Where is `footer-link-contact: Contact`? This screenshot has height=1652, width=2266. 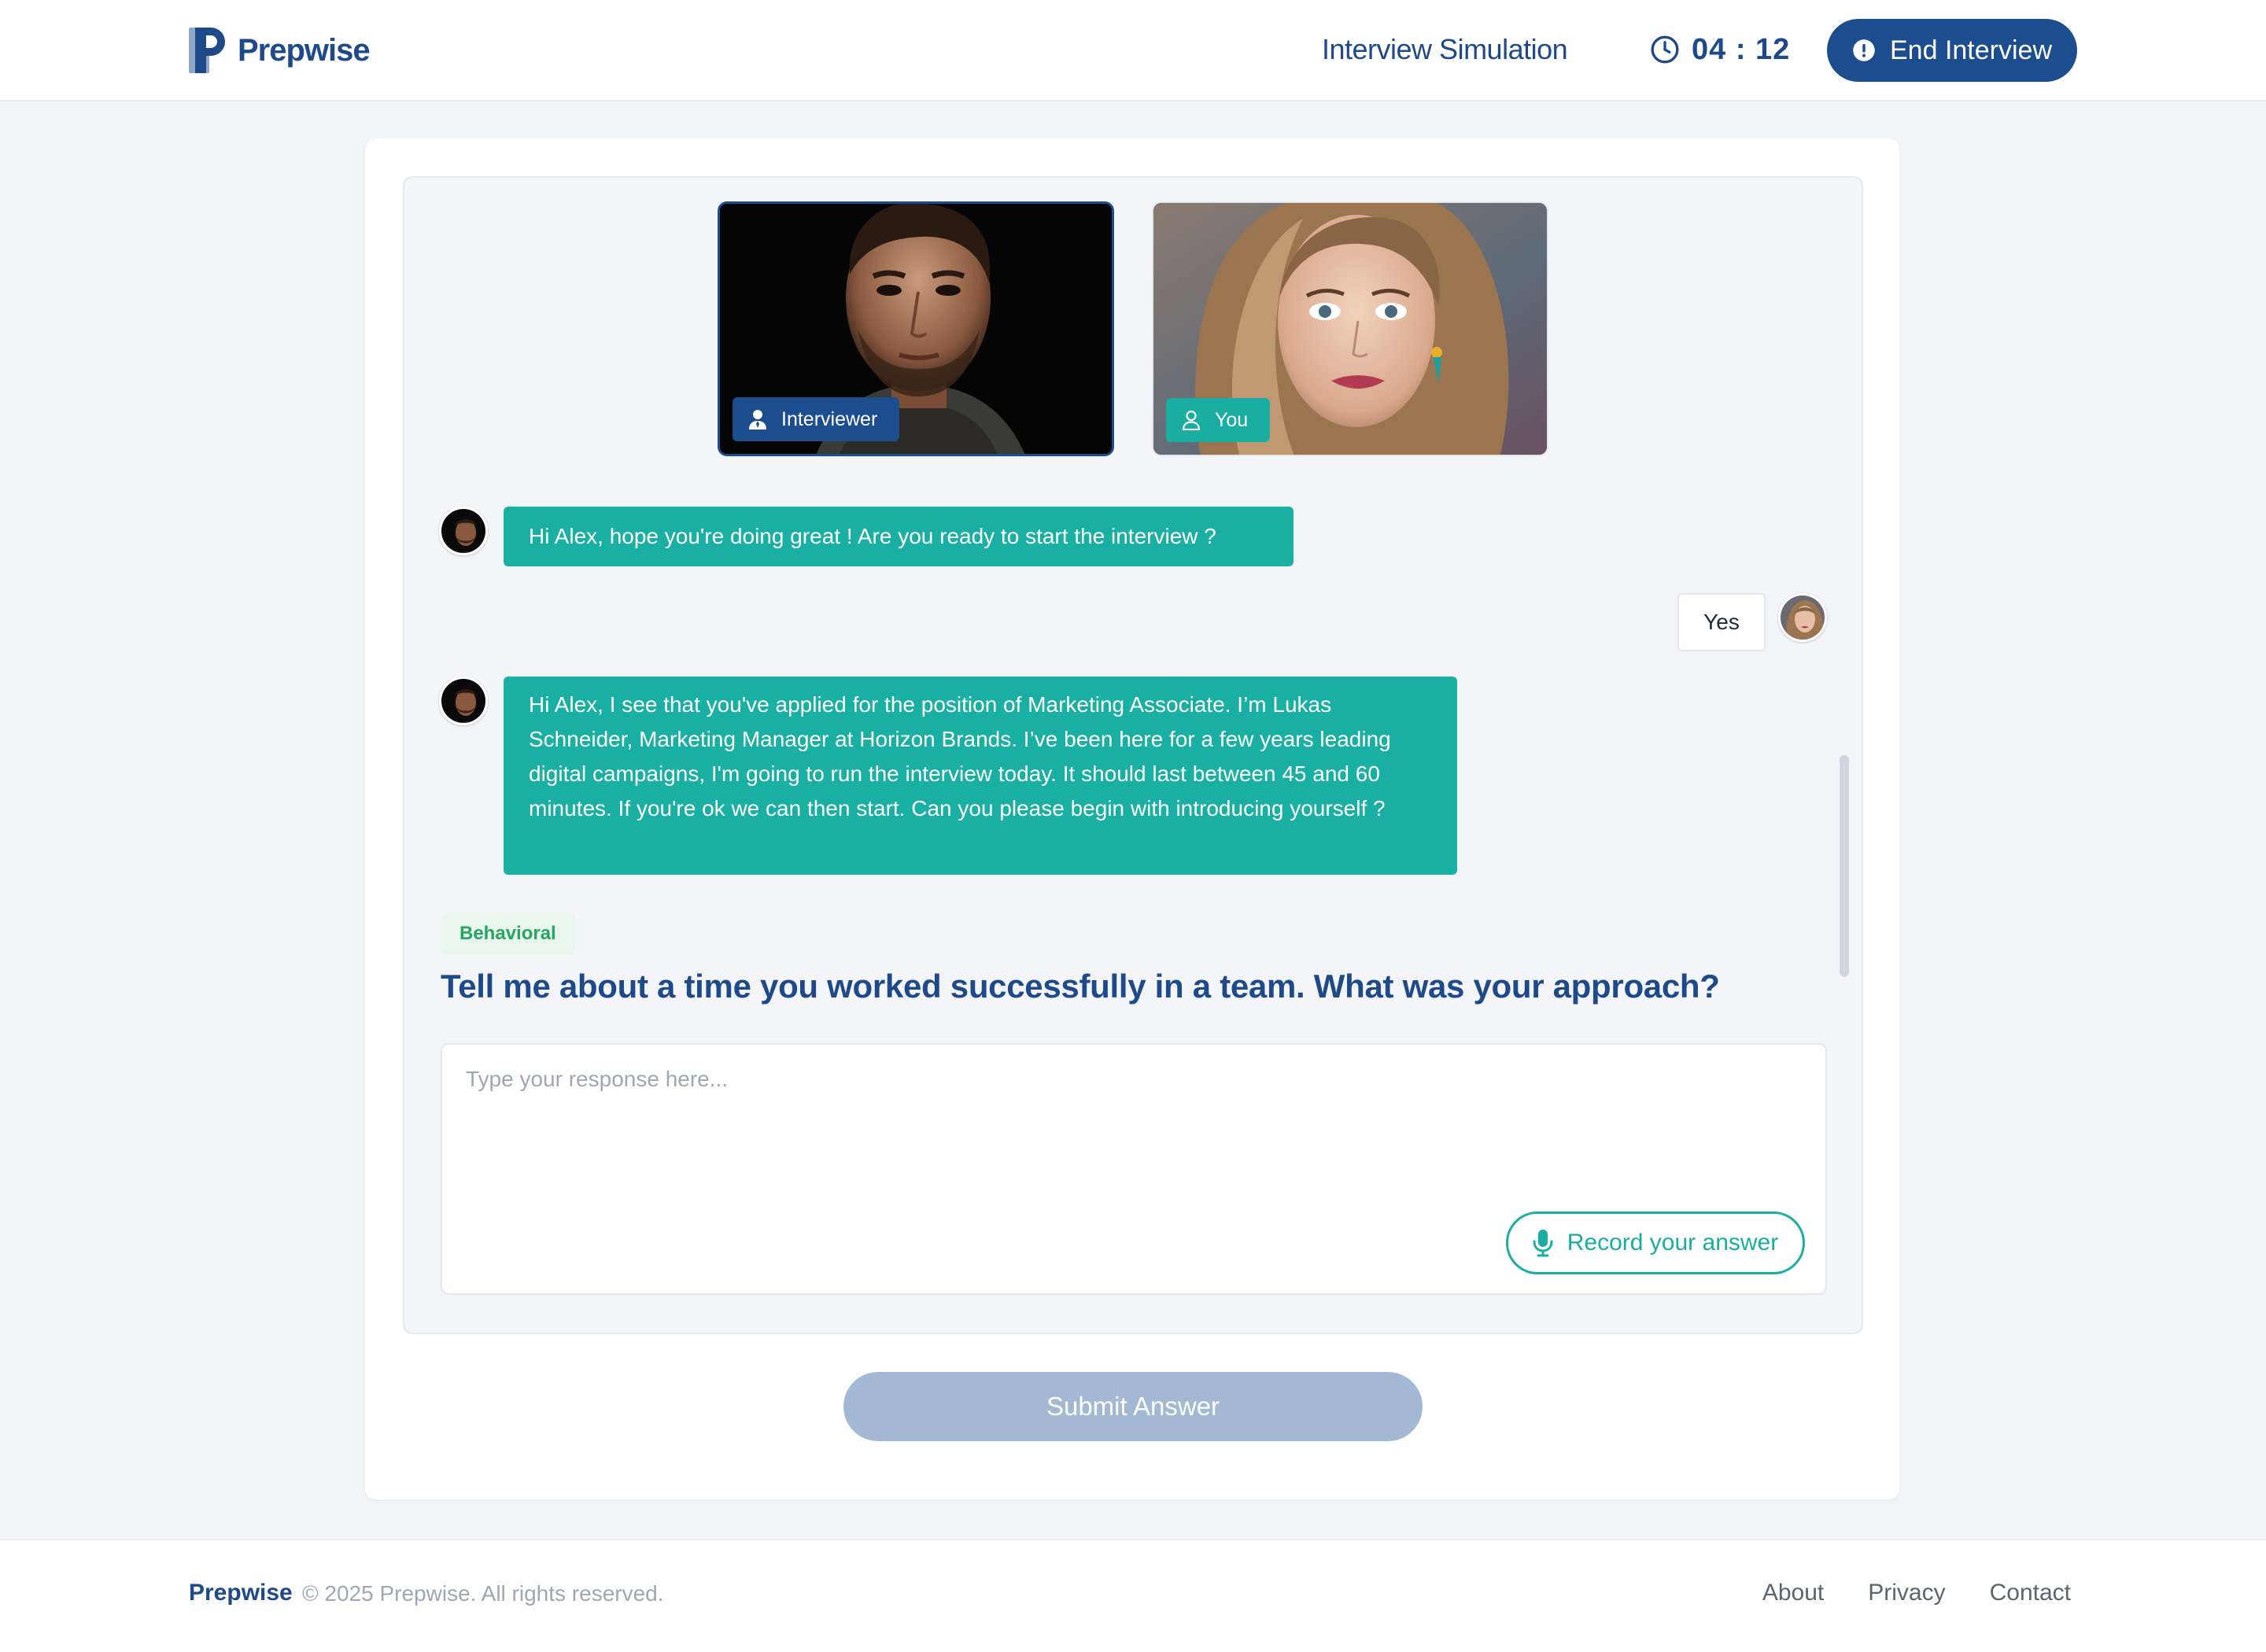
footer-link-contact: Contact is located at coordinates (2030, 1593).